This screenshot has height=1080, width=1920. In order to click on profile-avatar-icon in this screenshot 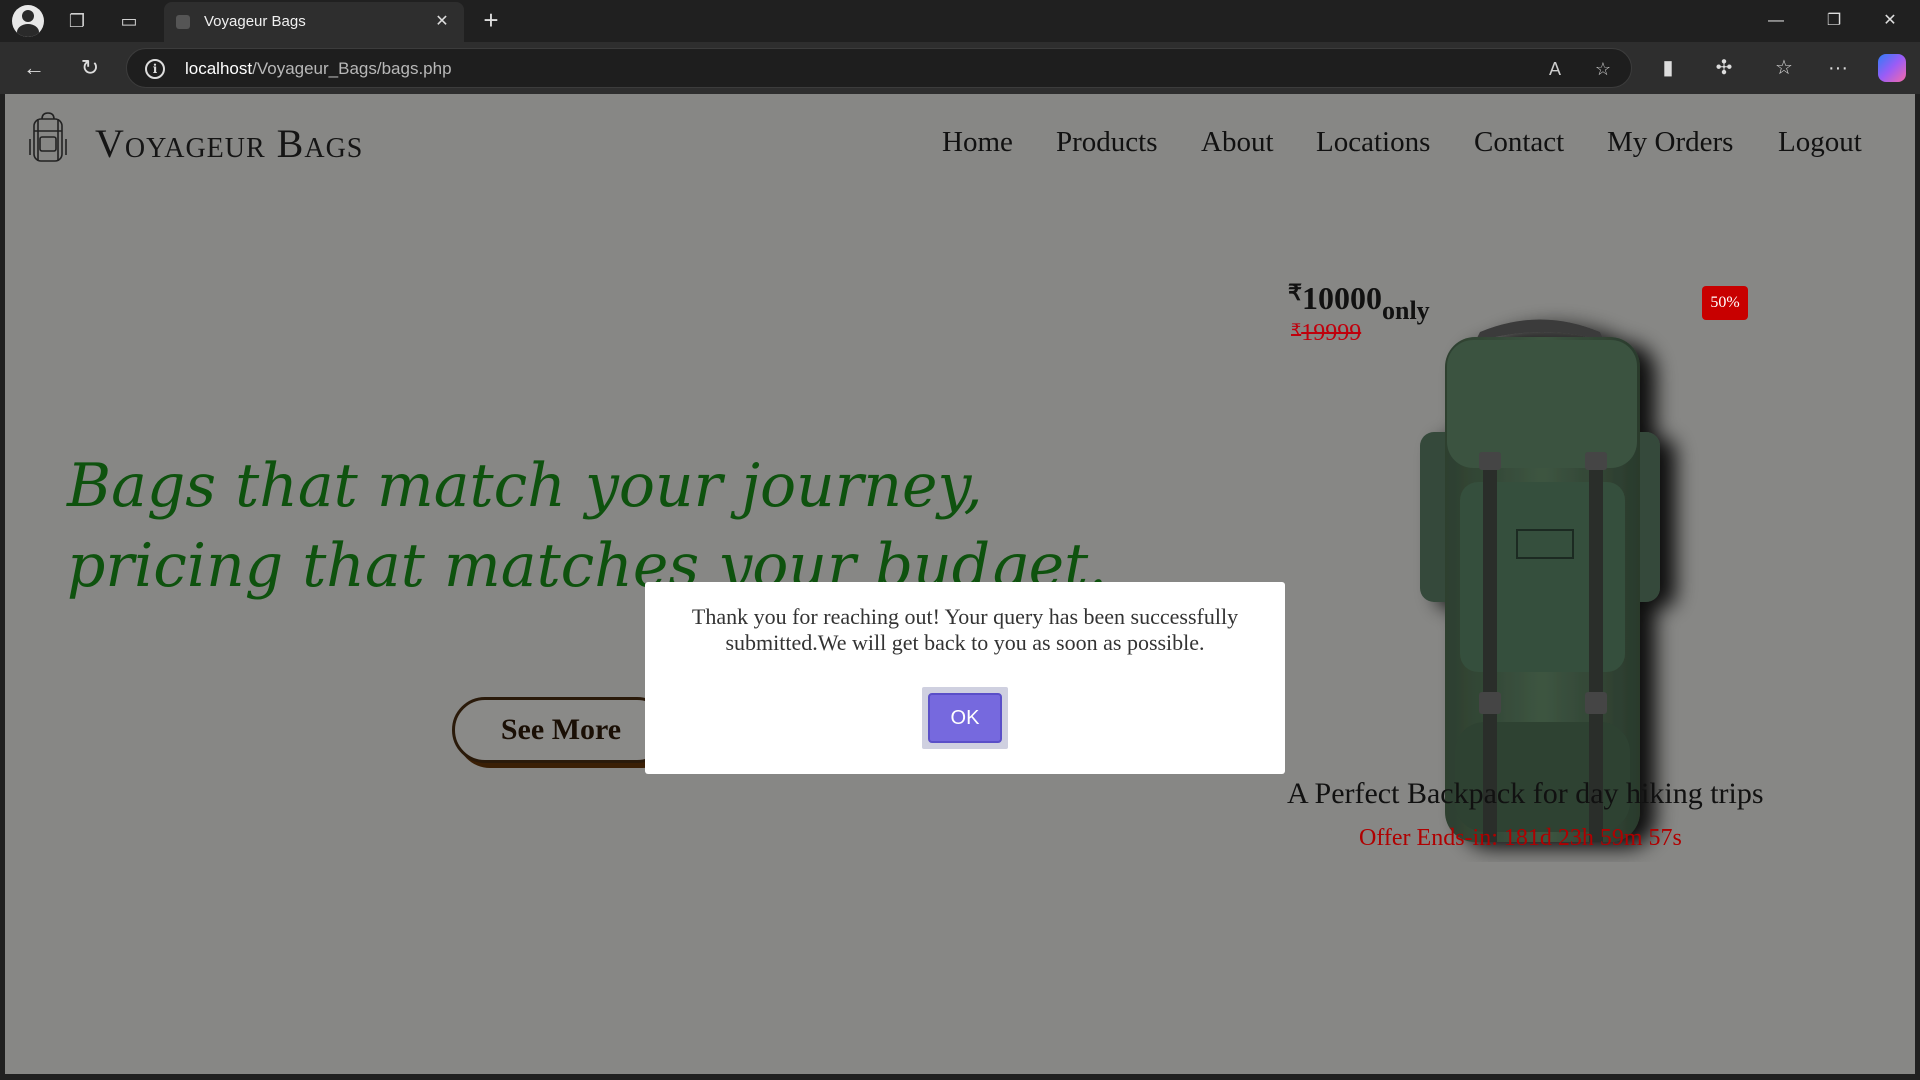, I will do `click(28, 21)`.